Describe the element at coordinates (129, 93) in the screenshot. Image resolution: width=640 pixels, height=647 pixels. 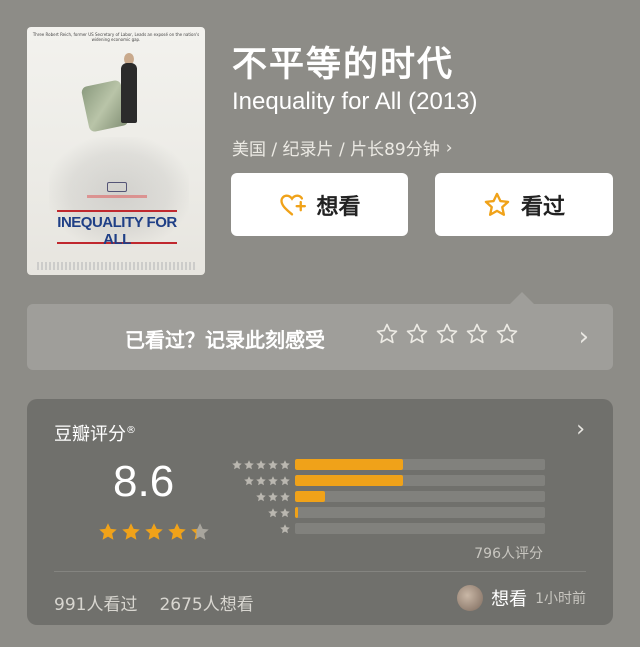
I see `poster-figure-body` at that location.